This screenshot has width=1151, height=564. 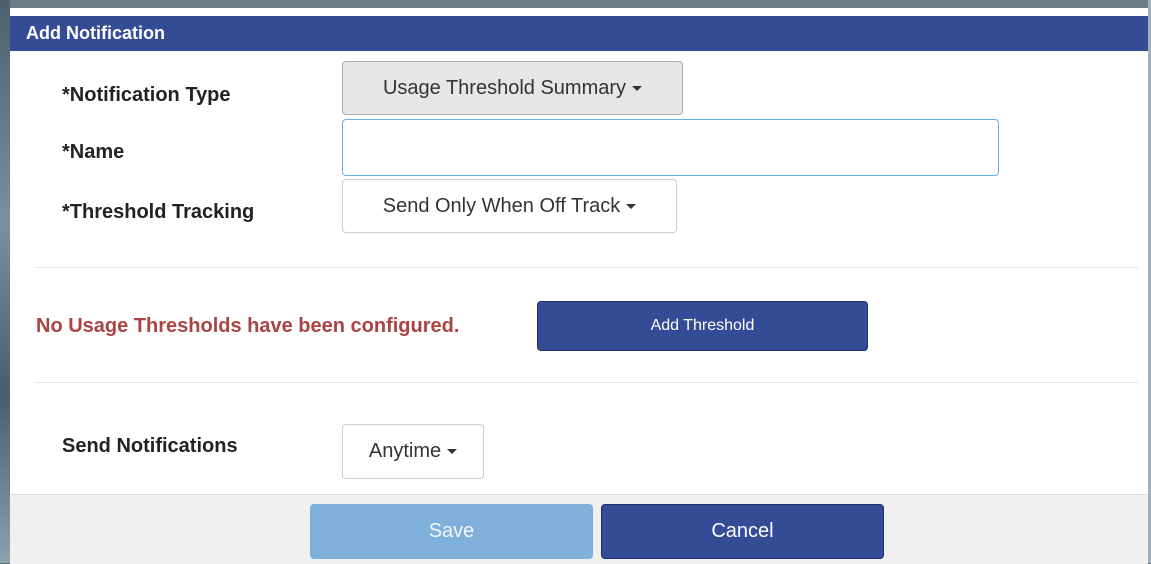 I want to click on notification-type-label: *Notification Type, so click(x=146, y=95).